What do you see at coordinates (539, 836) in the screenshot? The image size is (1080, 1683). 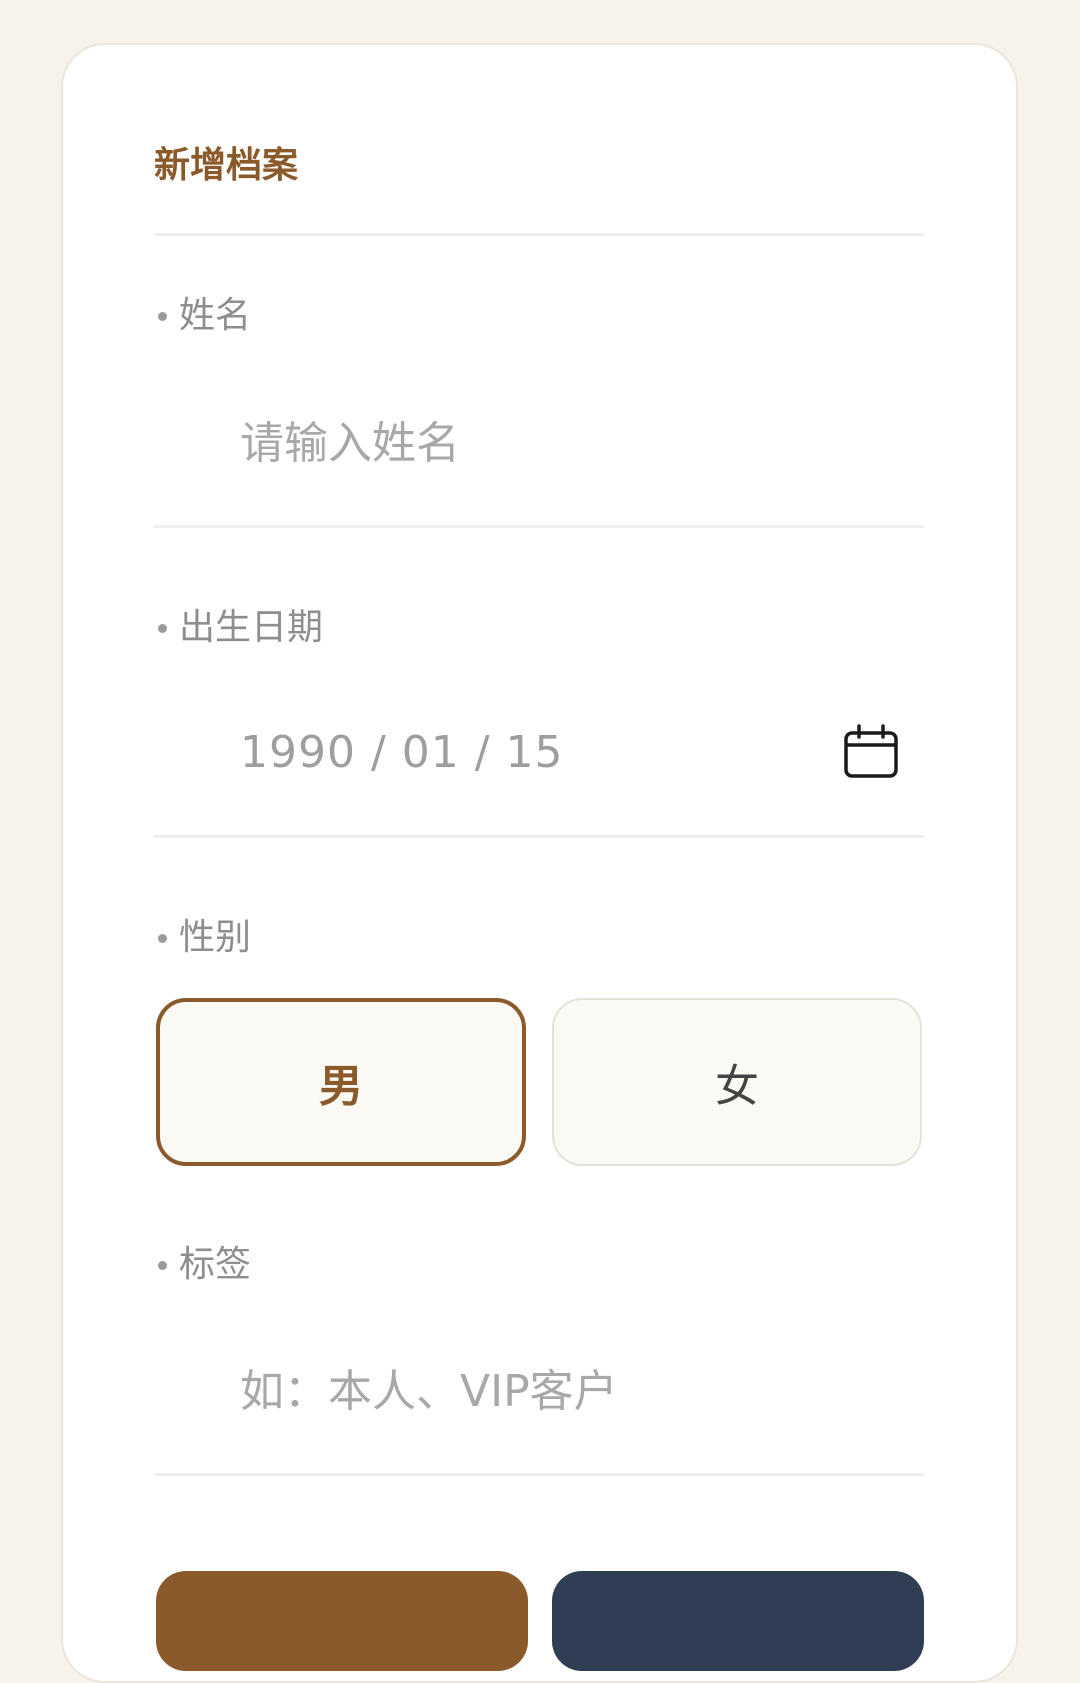 I see `birthdate-divider` at bounding box center [539, 836].